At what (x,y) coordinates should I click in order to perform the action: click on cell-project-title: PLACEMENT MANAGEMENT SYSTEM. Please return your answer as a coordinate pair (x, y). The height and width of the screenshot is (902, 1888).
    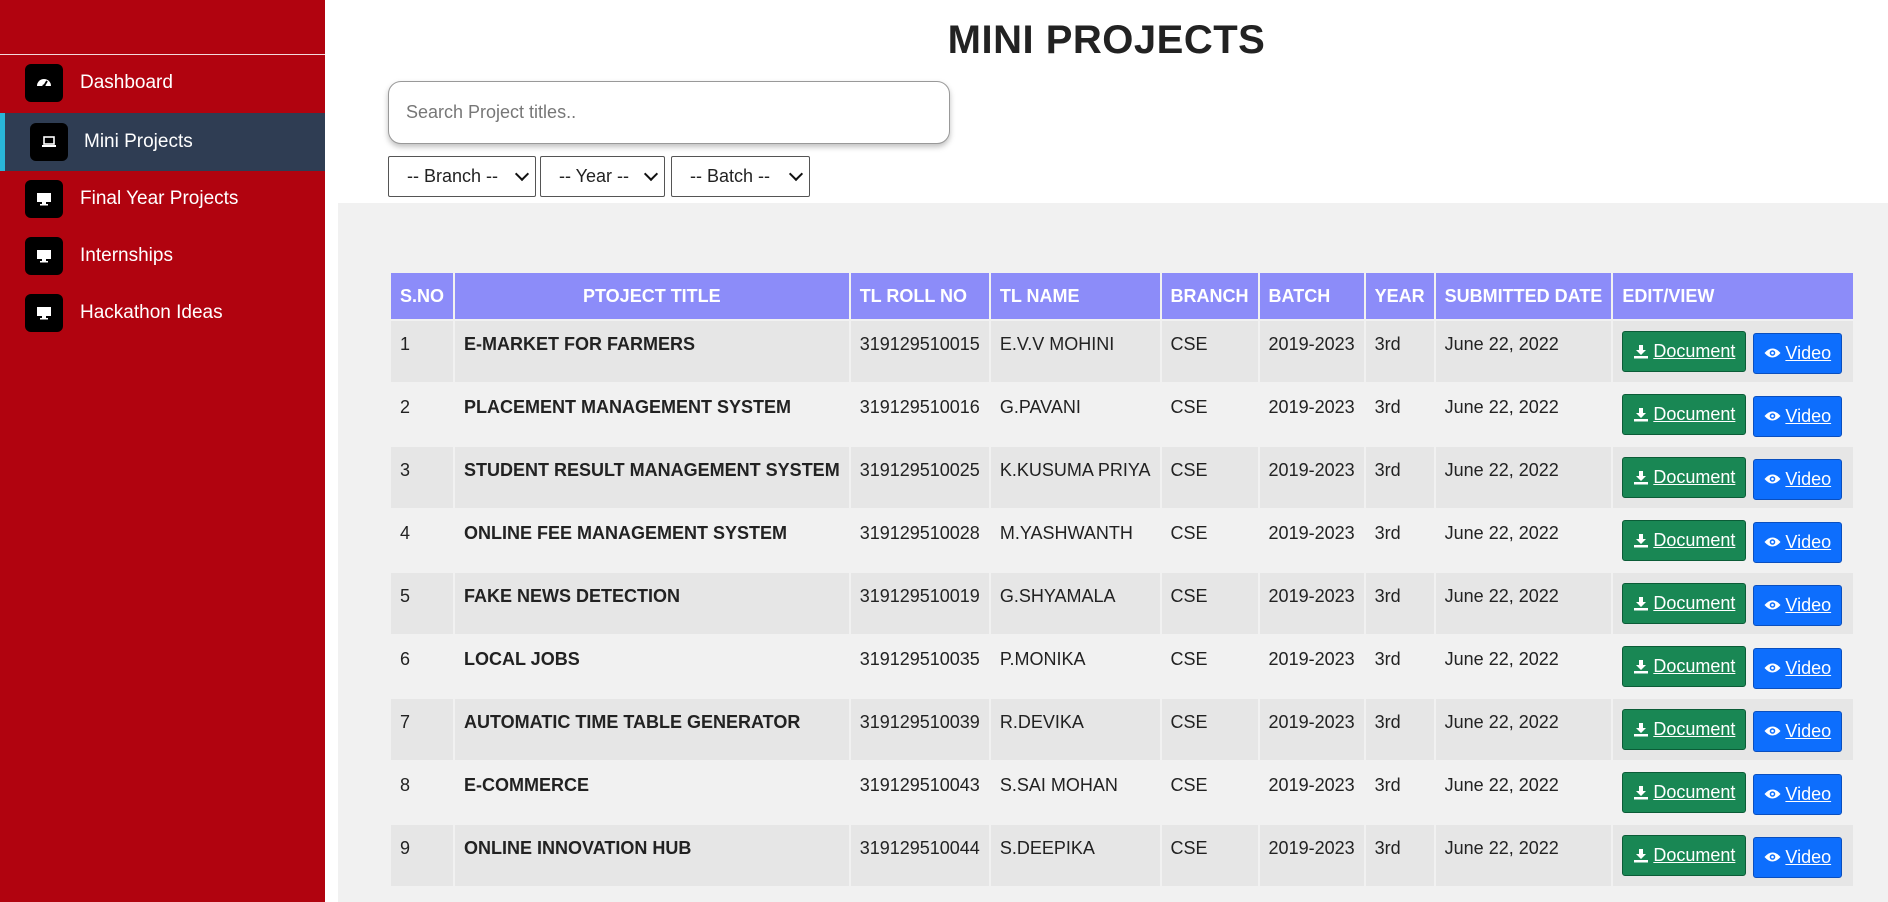
    Looking at the image, I should click on (652, 414).